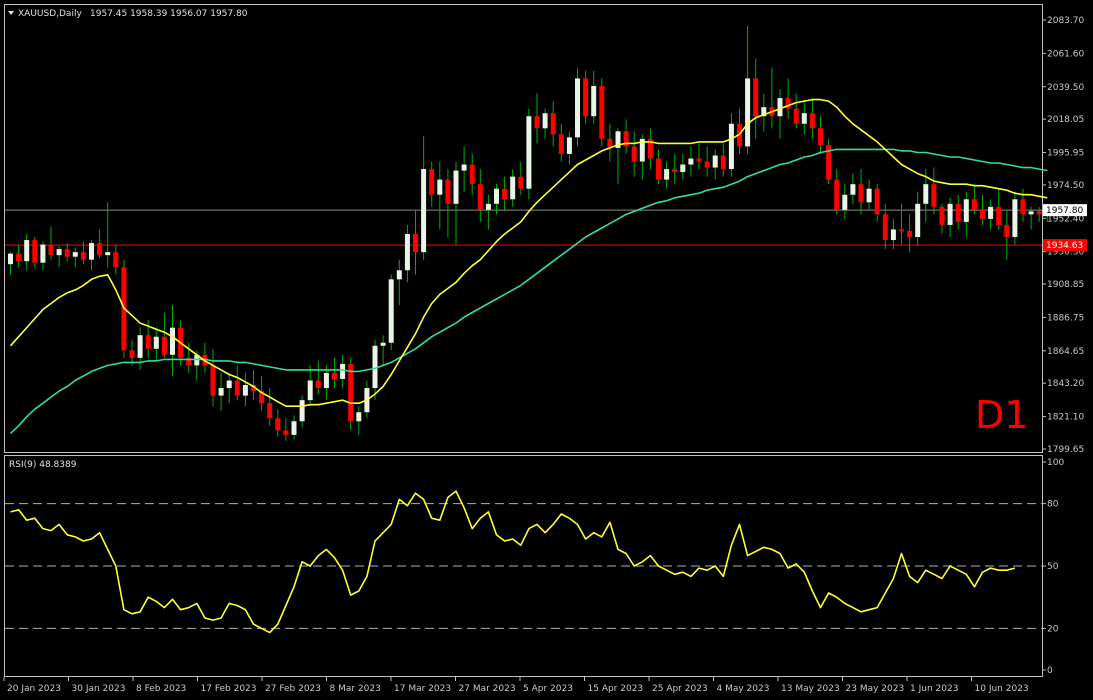  Describe the element at coordinates (1065, 21) in the screenshot. I see `price-tick-label: 2083.70` at that location.